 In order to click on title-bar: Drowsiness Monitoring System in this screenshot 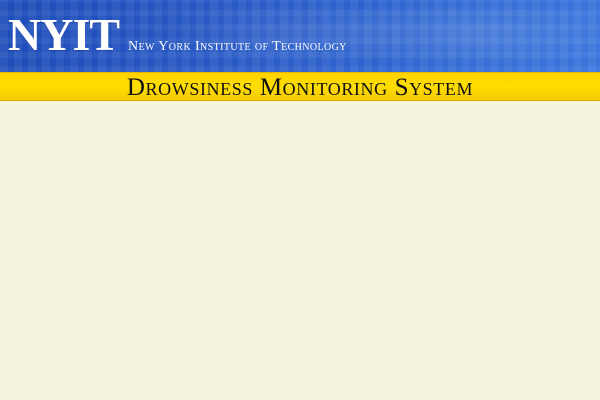, I will do `click(300, 86)`.